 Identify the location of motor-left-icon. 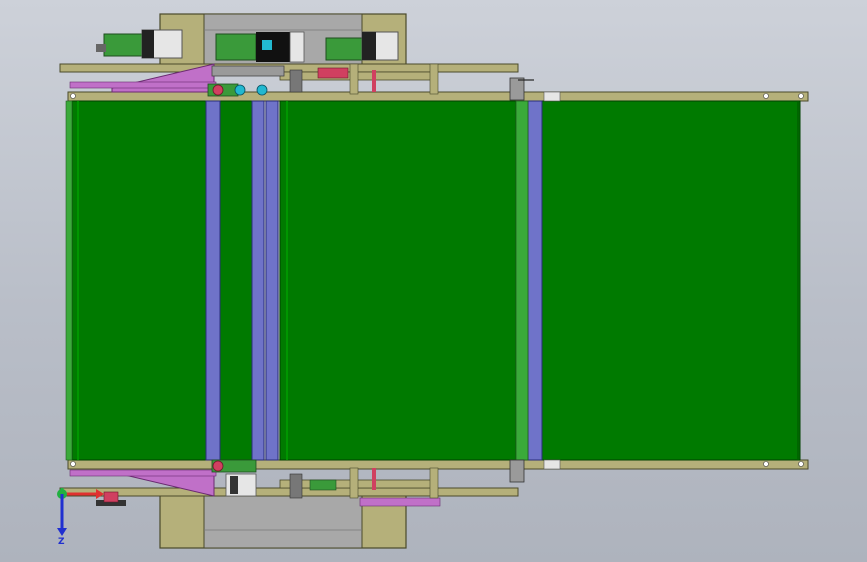
(139, 44).